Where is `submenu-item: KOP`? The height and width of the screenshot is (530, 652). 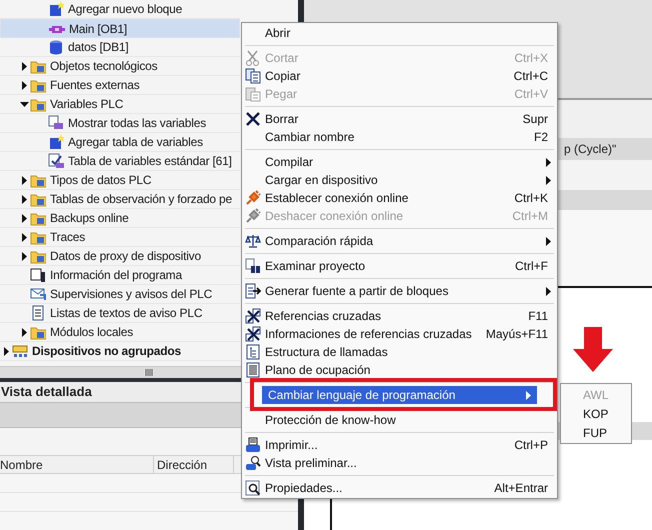 submenu-item: KOP is located at coordinates (596, 413).